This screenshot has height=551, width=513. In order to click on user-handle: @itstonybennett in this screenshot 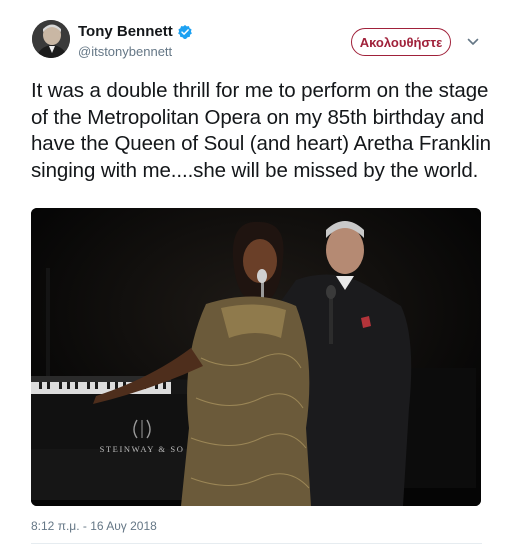, I will do `click(125, 51)`.